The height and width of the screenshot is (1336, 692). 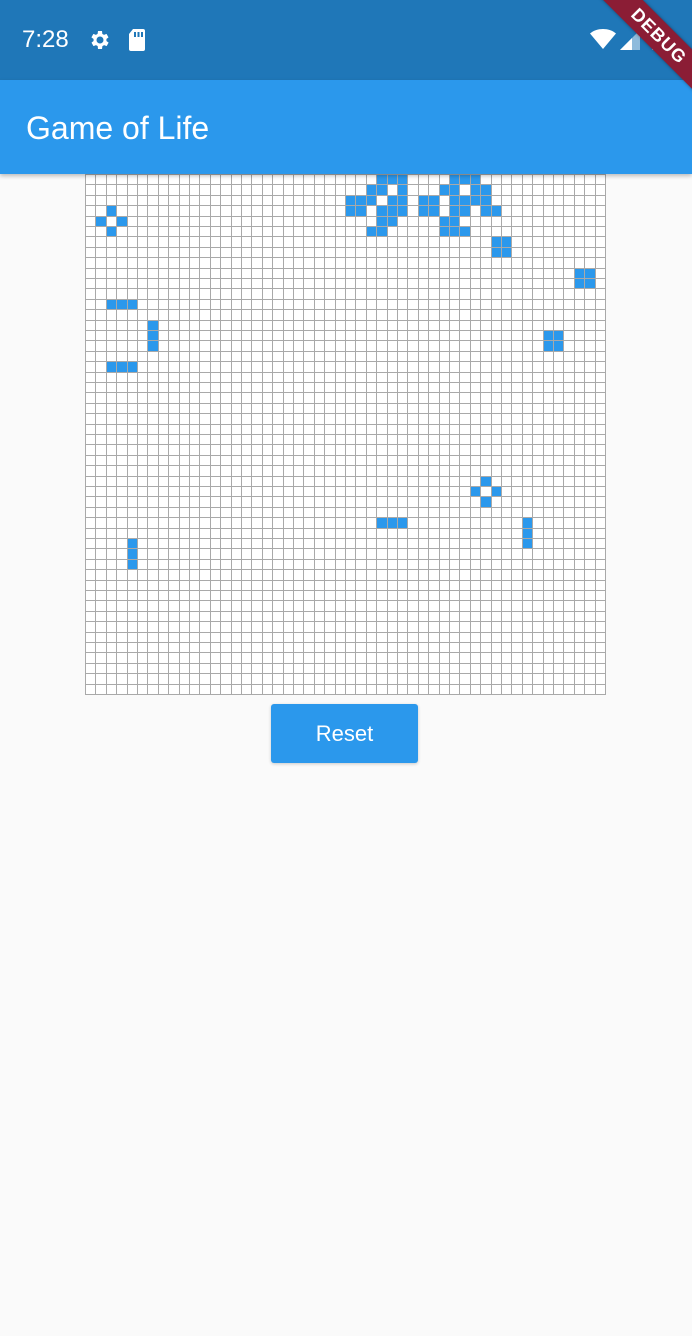 I want to click on app-bar: Game of Life, so click(x=346, y=127).